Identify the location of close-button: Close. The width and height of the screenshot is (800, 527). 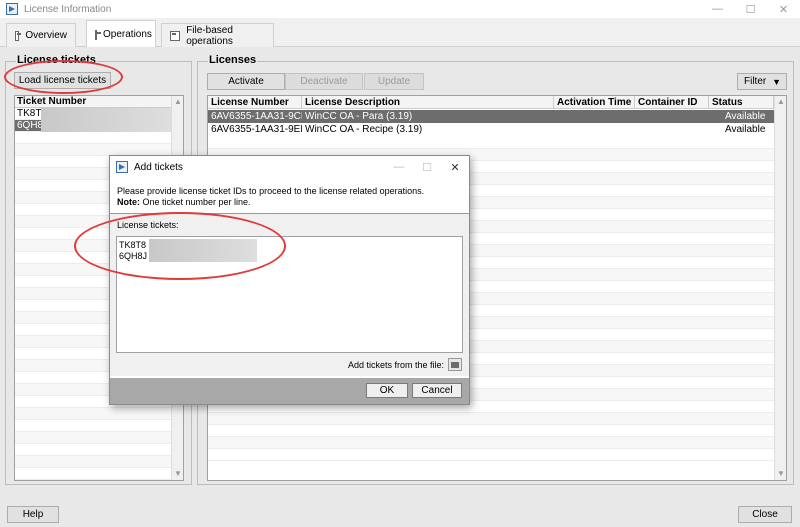
(765, 514).